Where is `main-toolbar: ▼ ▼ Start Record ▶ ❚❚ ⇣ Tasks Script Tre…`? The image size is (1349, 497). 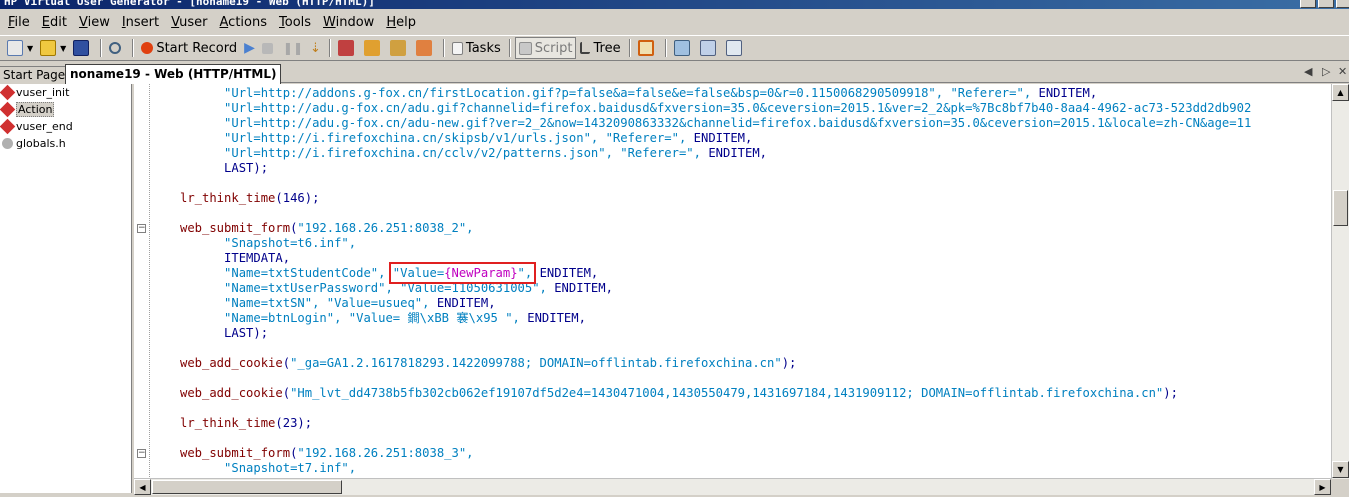 main-toolbar: ▼ ▼ Start Record ▶ ❚❚ ⇣ Tasks Script Tre… is located at coordinates (674, 48).